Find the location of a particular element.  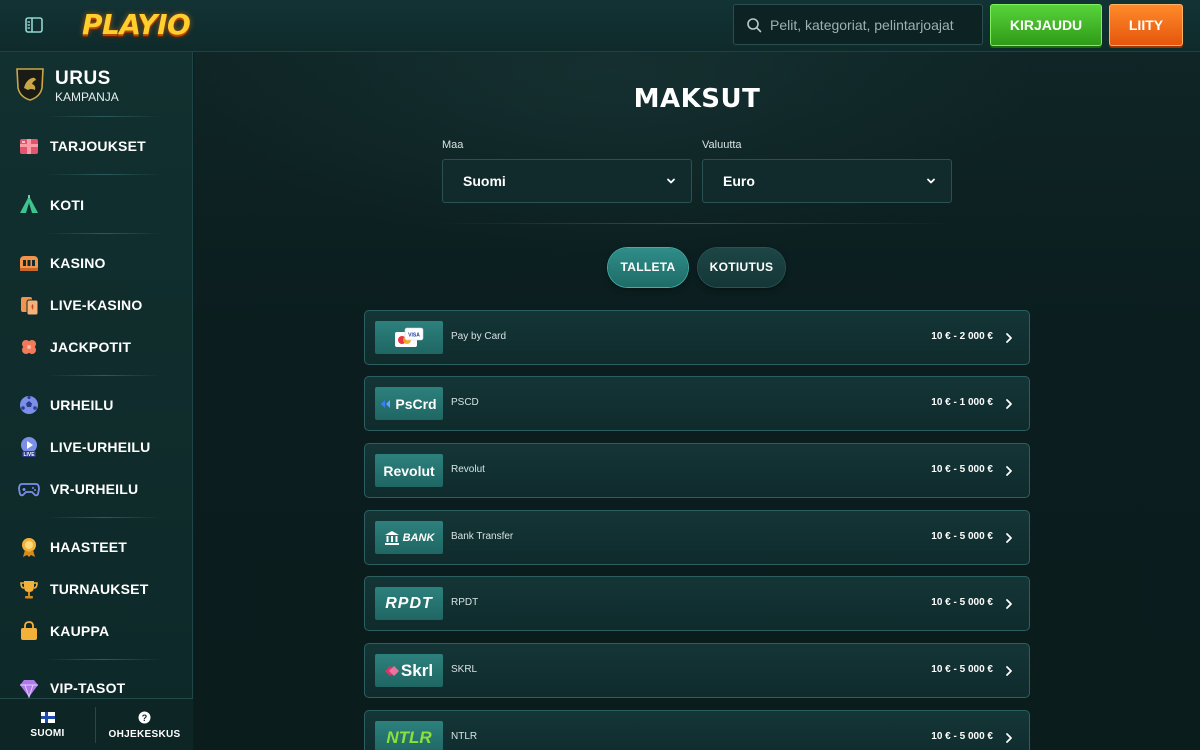

currency-select: Euro is located at coordinates (827, 181).